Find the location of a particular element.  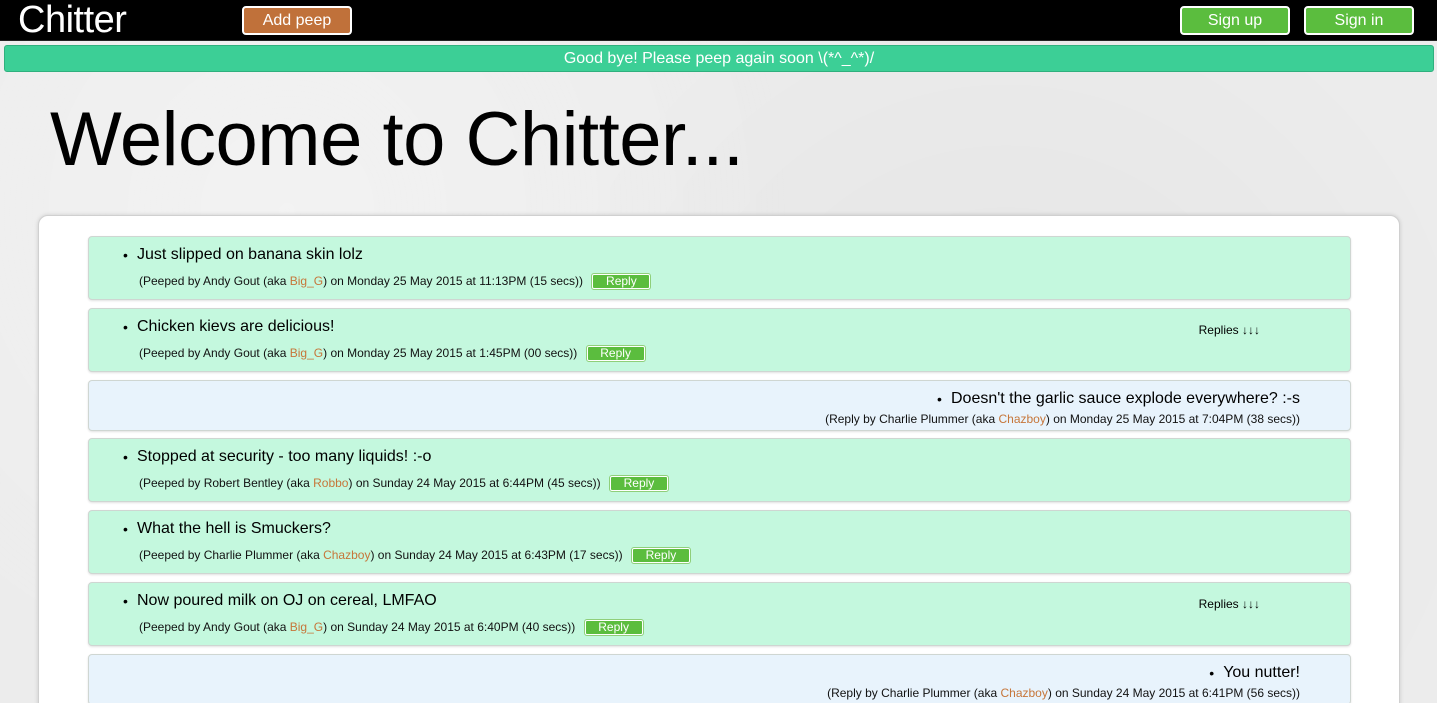

peep-handle: Robbo is located at coordinates (331, 483).